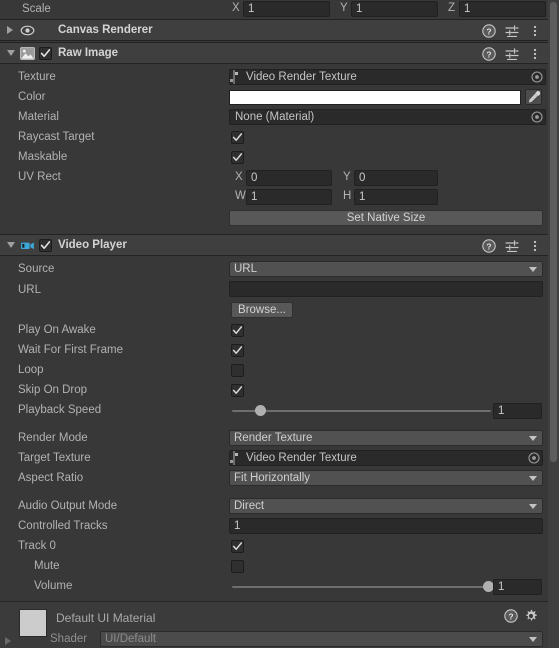  I want to click on component-title-raw-image: Raw Image, so click(88, 53).